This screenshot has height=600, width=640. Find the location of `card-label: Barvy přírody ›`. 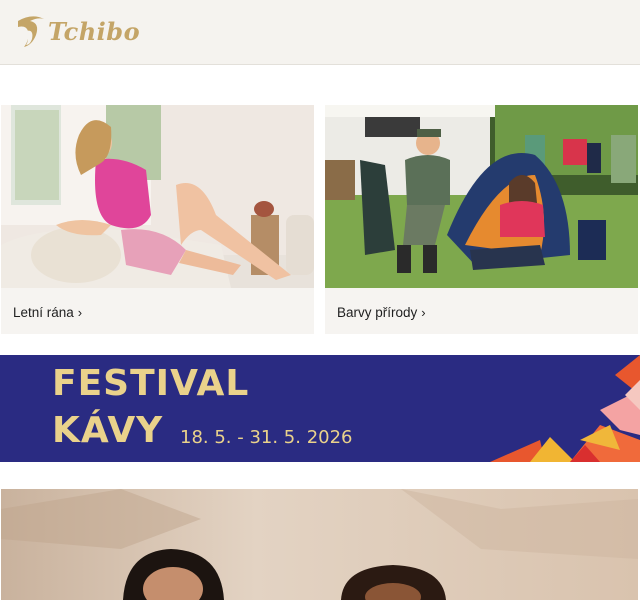

card-label: Barvy přírody › is located at coordinates (381, 312).